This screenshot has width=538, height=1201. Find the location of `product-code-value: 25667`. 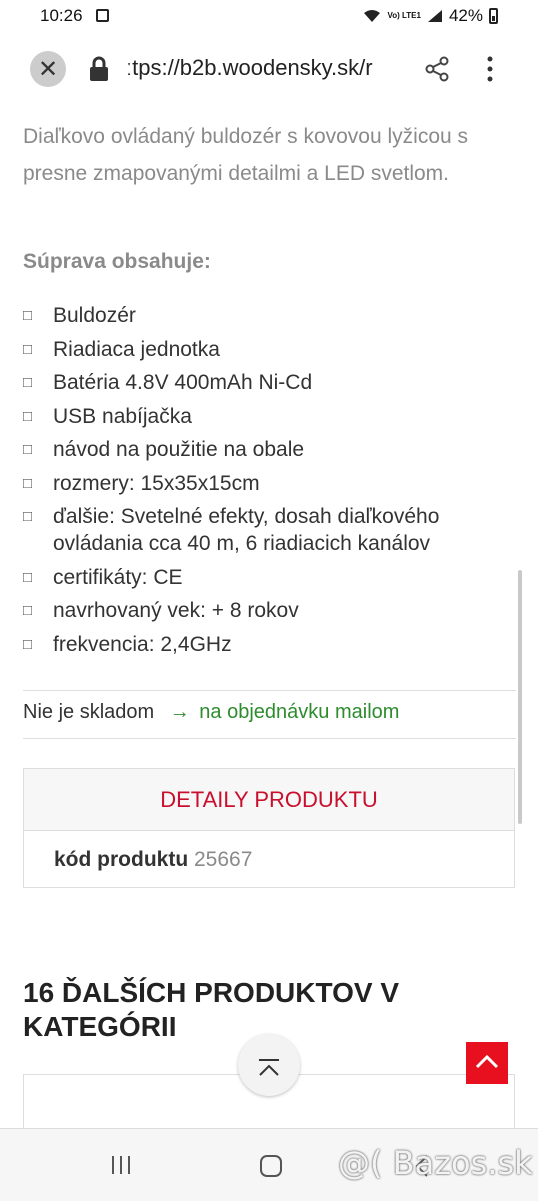

product-code-value: 25667 is located at coordinates (223, 859).